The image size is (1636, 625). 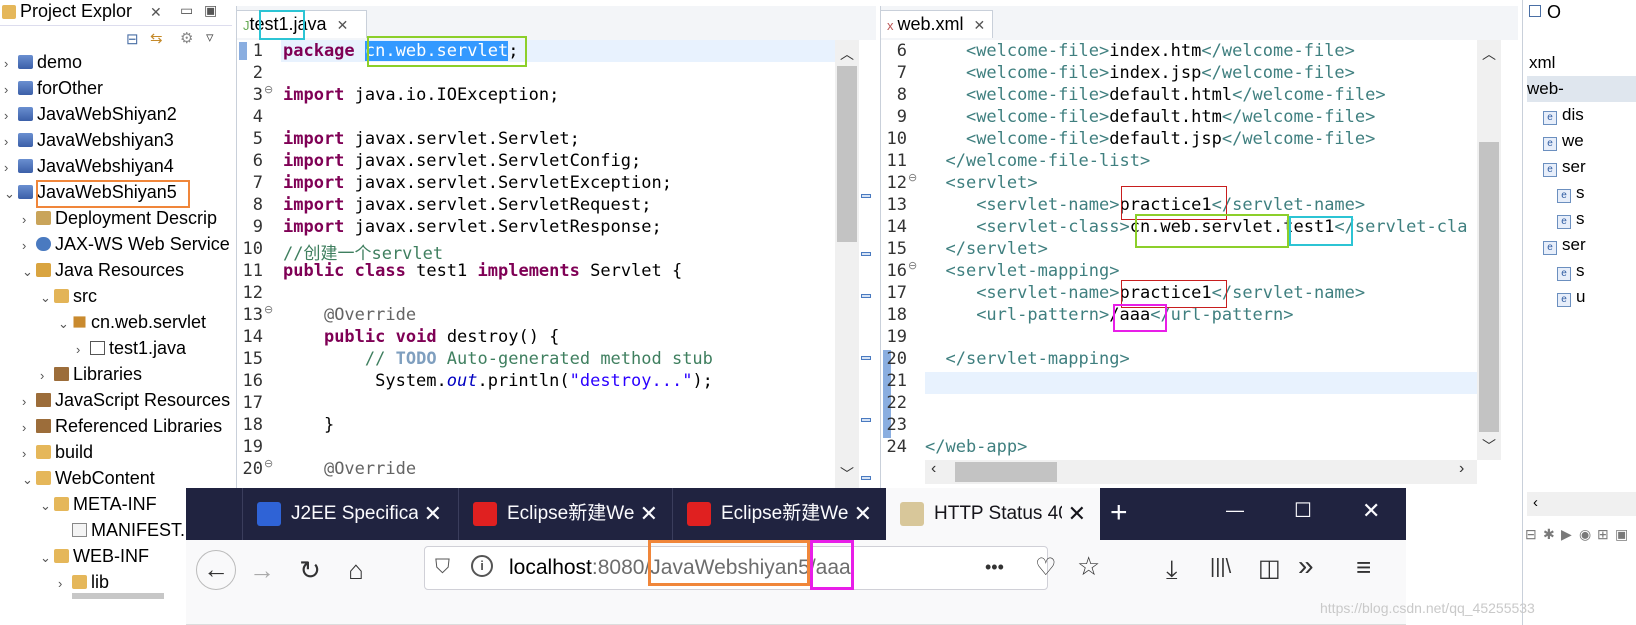 What do you see at coordinates (1088, 566) in the screenshot?
I see `bookmark-star-icon: ☆` at bounding box center [1088, 566].